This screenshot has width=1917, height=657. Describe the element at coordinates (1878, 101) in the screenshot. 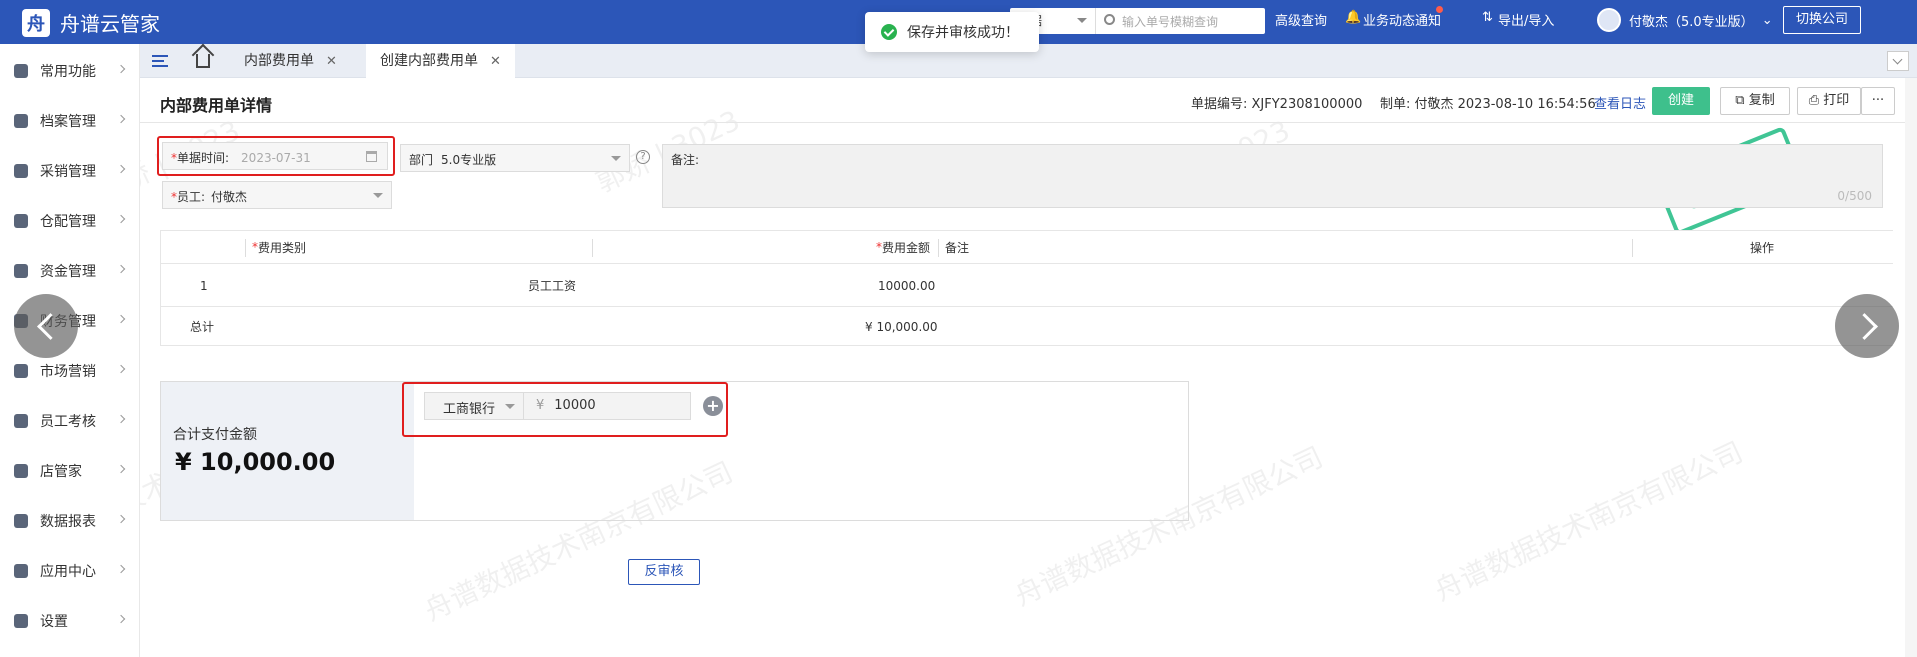

I see `more-button: ···` at that location.